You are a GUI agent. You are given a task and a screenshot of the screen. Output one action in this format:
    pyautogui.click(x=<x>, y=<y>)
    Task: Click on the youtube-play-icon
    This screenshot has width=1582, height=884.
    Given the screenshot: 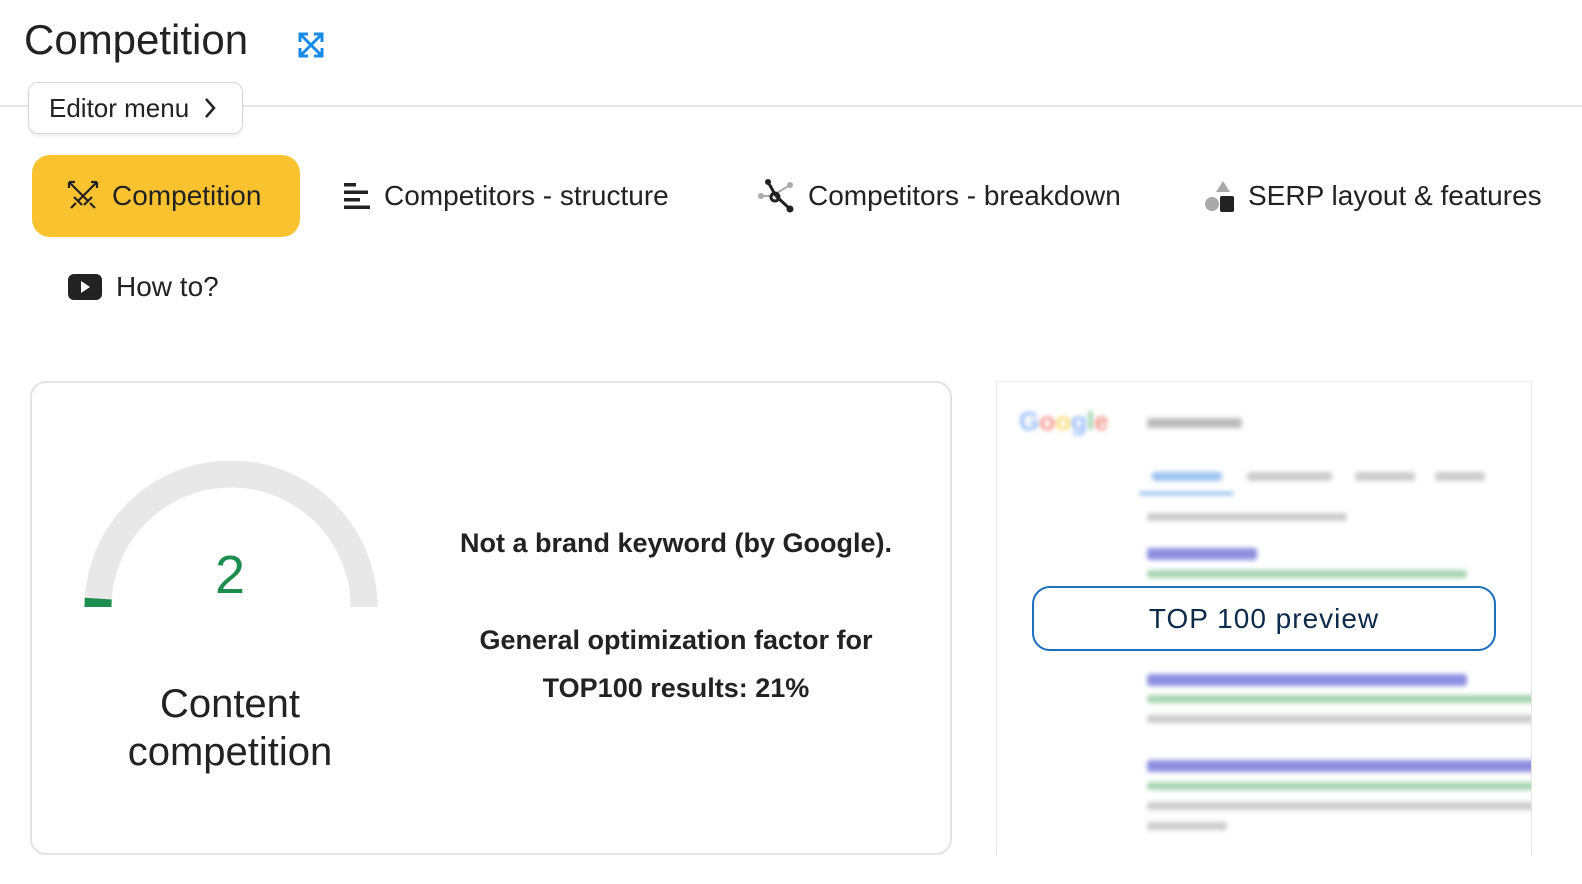 What is the action you would take?
    pyautogui.click(x=85, y=287)
    